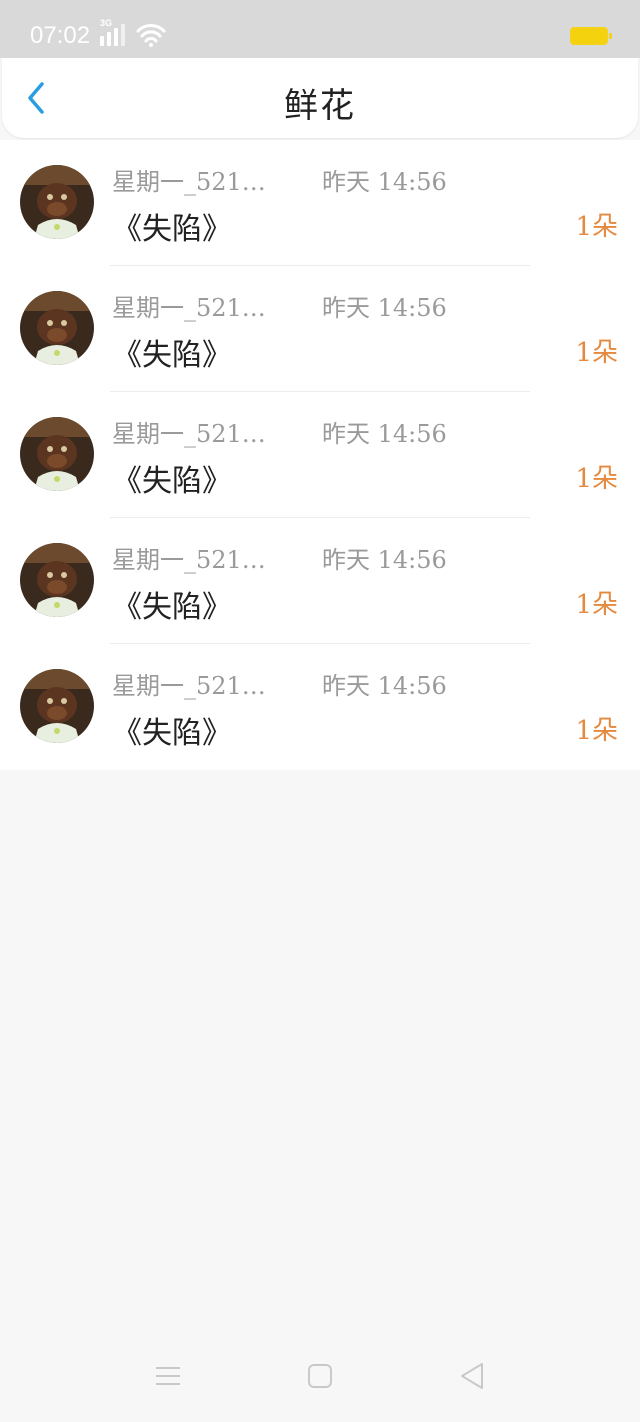 This screenshot has width=640, height=1422. What do you see at coordinates (320, 1376) in the screenshot?
I see `home-square-icon` at bounding box center [320, 1376].